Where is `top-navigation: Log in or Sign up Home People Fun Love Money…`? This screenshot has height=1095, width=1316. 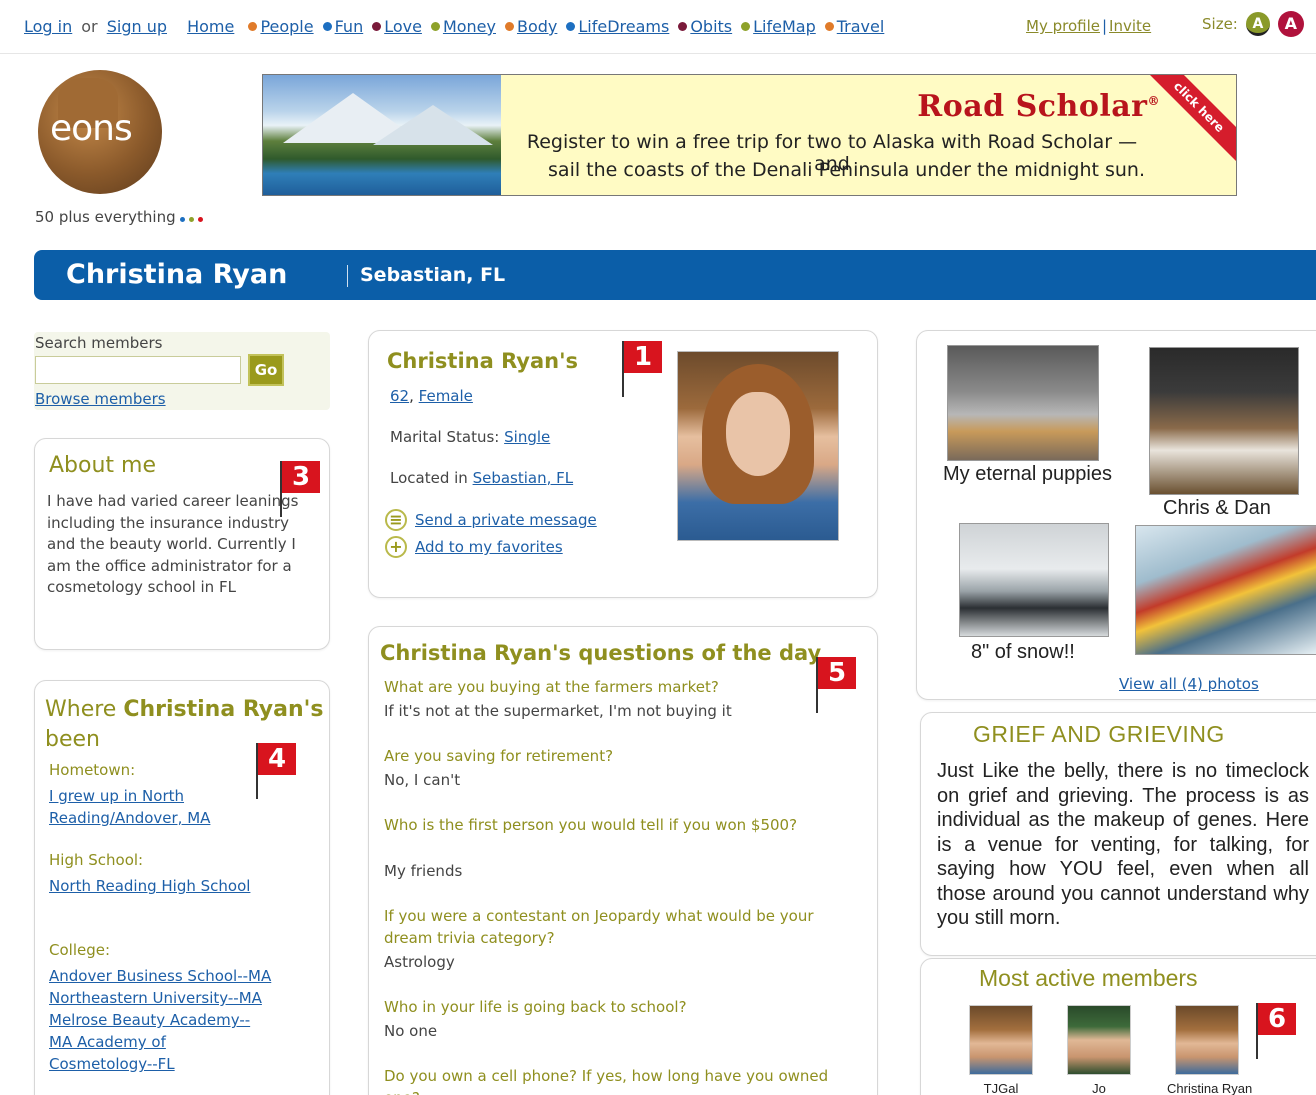
top-navigation: Log in or Sign up Home People Fun Love Money… is located at coordinates (658, 27).